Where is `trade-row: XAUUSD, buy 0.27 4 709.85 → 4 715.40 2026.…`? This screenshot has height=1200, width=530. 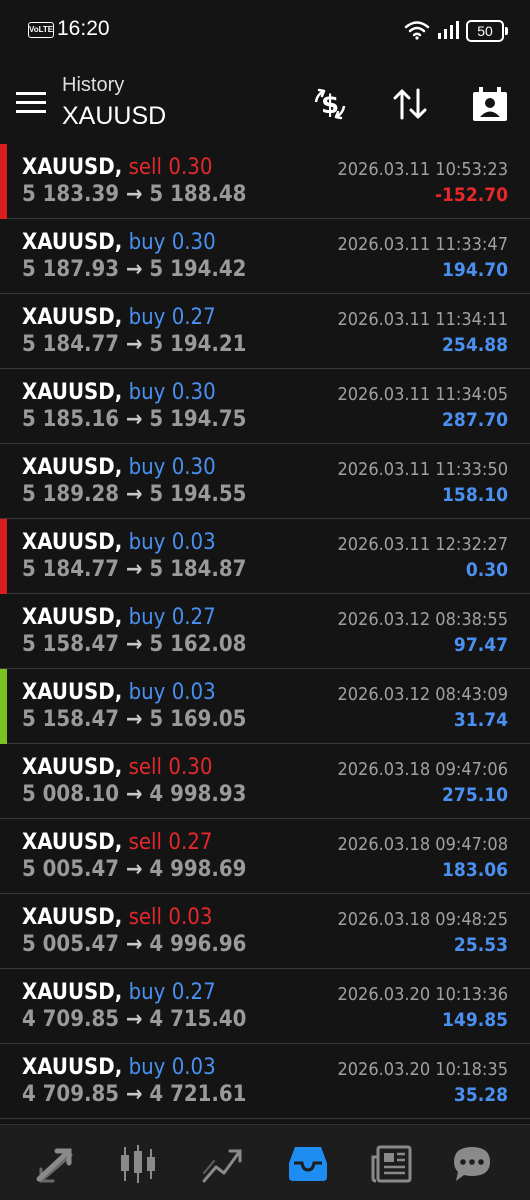
trade-row: XAUUSD, buy 0.27 4 709.85 → 4 715.40 2026.… is located at coordinates (265, 1006).